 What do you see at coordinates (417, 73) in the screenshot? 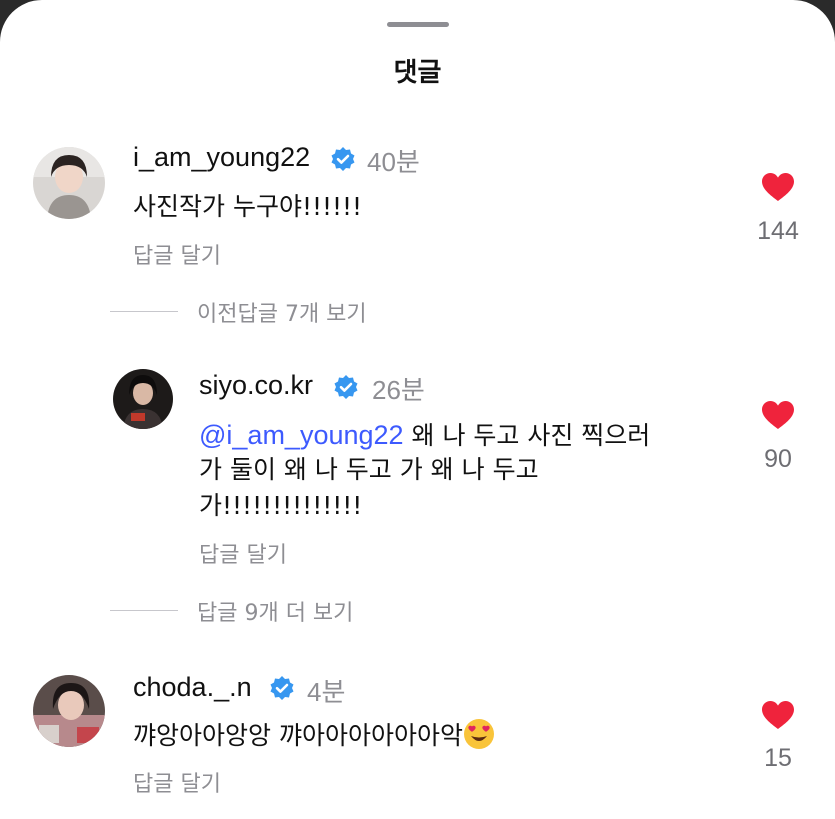
I see `sheet-title: 댓글` at bounding box center [417, 73].